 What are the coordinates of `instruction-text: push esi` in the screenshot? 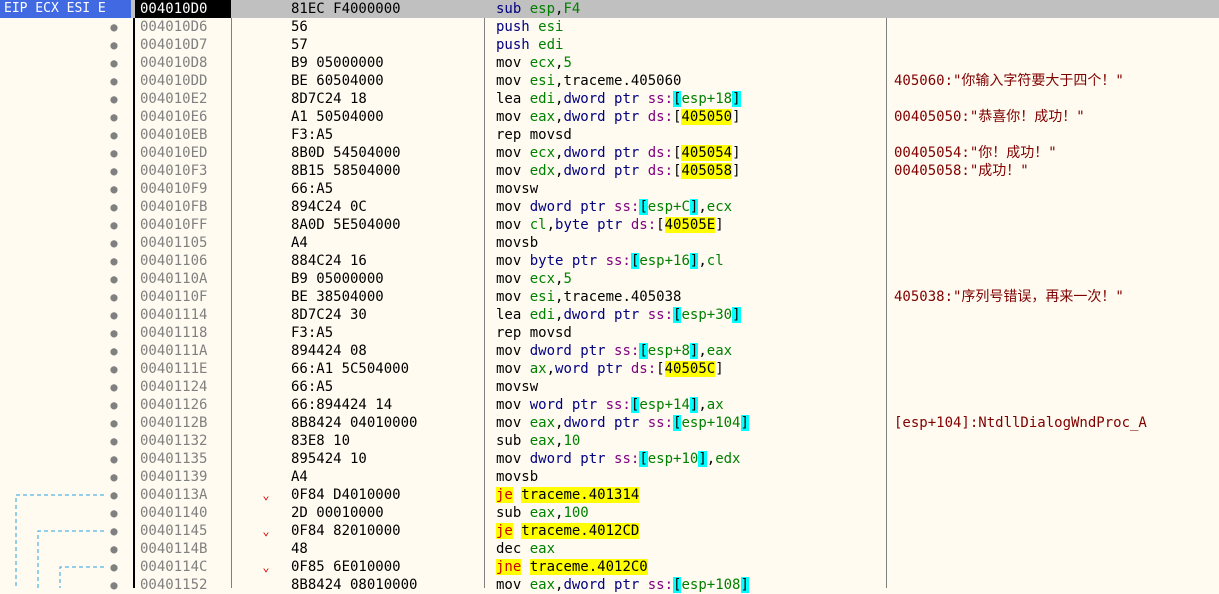 It's located at (529, 27).